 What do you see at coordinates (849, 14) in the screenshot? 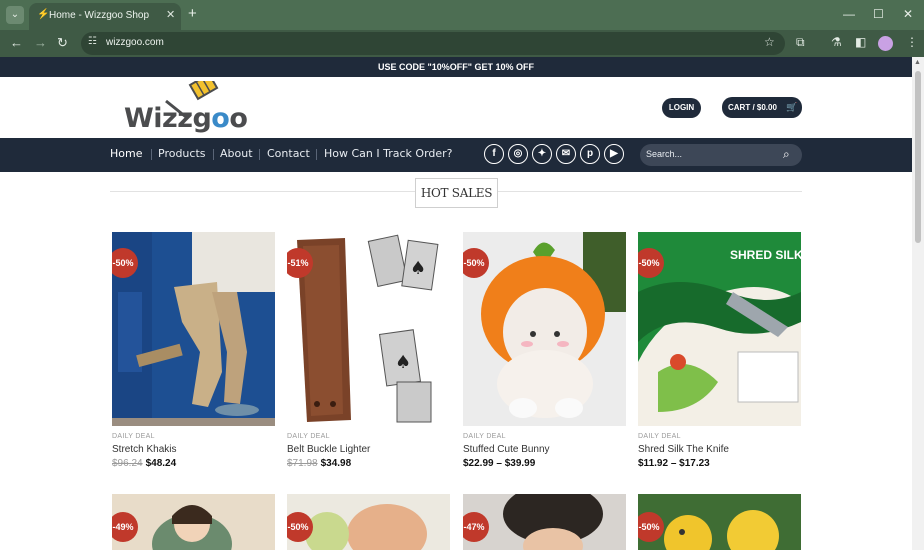
I see `minimize-icon: —` at bounding box center [849, 14].